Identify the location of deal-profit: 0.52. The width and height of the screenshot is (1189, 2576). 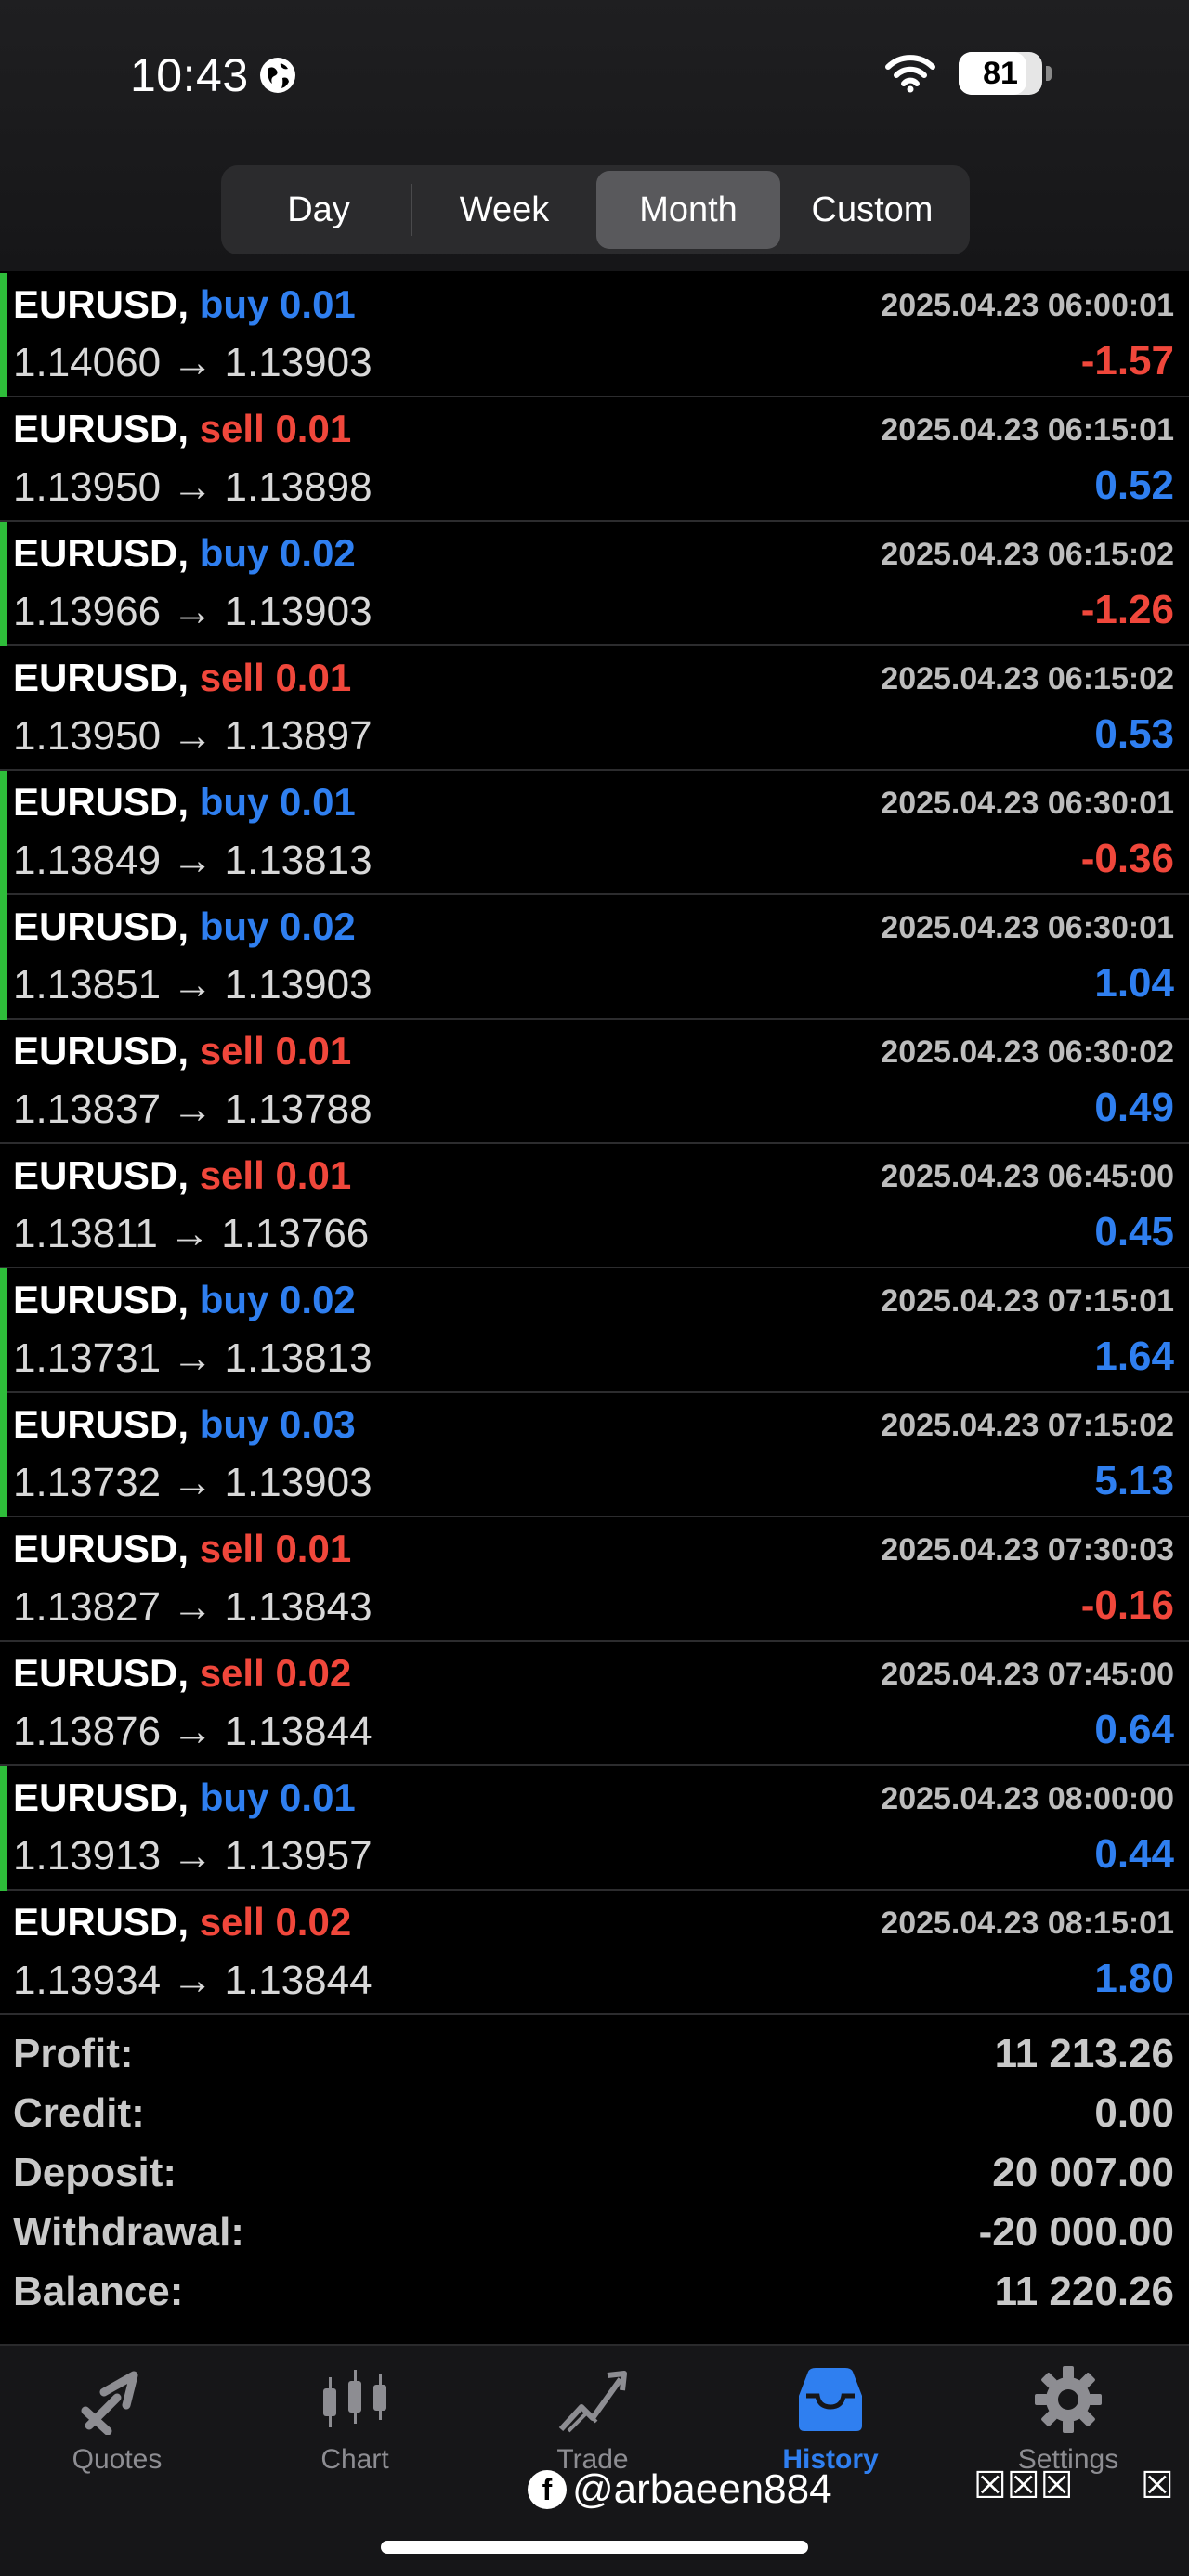
(1134, 485).